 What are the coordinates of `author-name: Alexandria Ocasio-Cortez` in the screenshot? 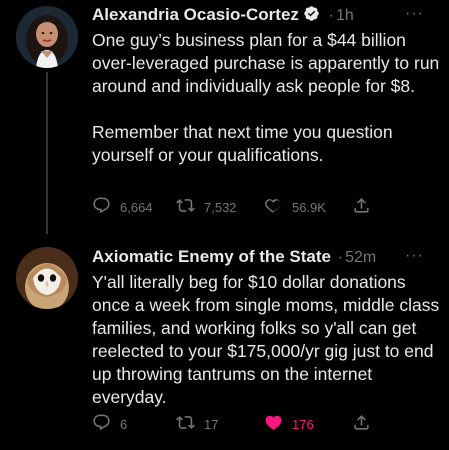 It's located at (195, 14).